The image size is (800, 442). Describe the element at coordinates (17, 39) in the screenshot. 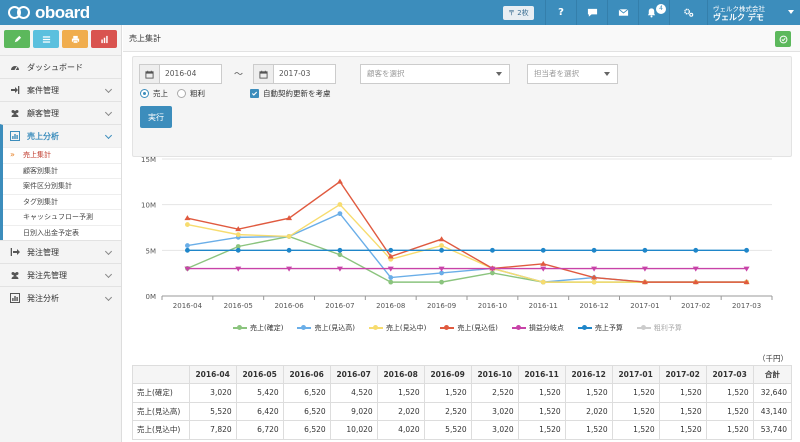

I see `edit-button` at that location.